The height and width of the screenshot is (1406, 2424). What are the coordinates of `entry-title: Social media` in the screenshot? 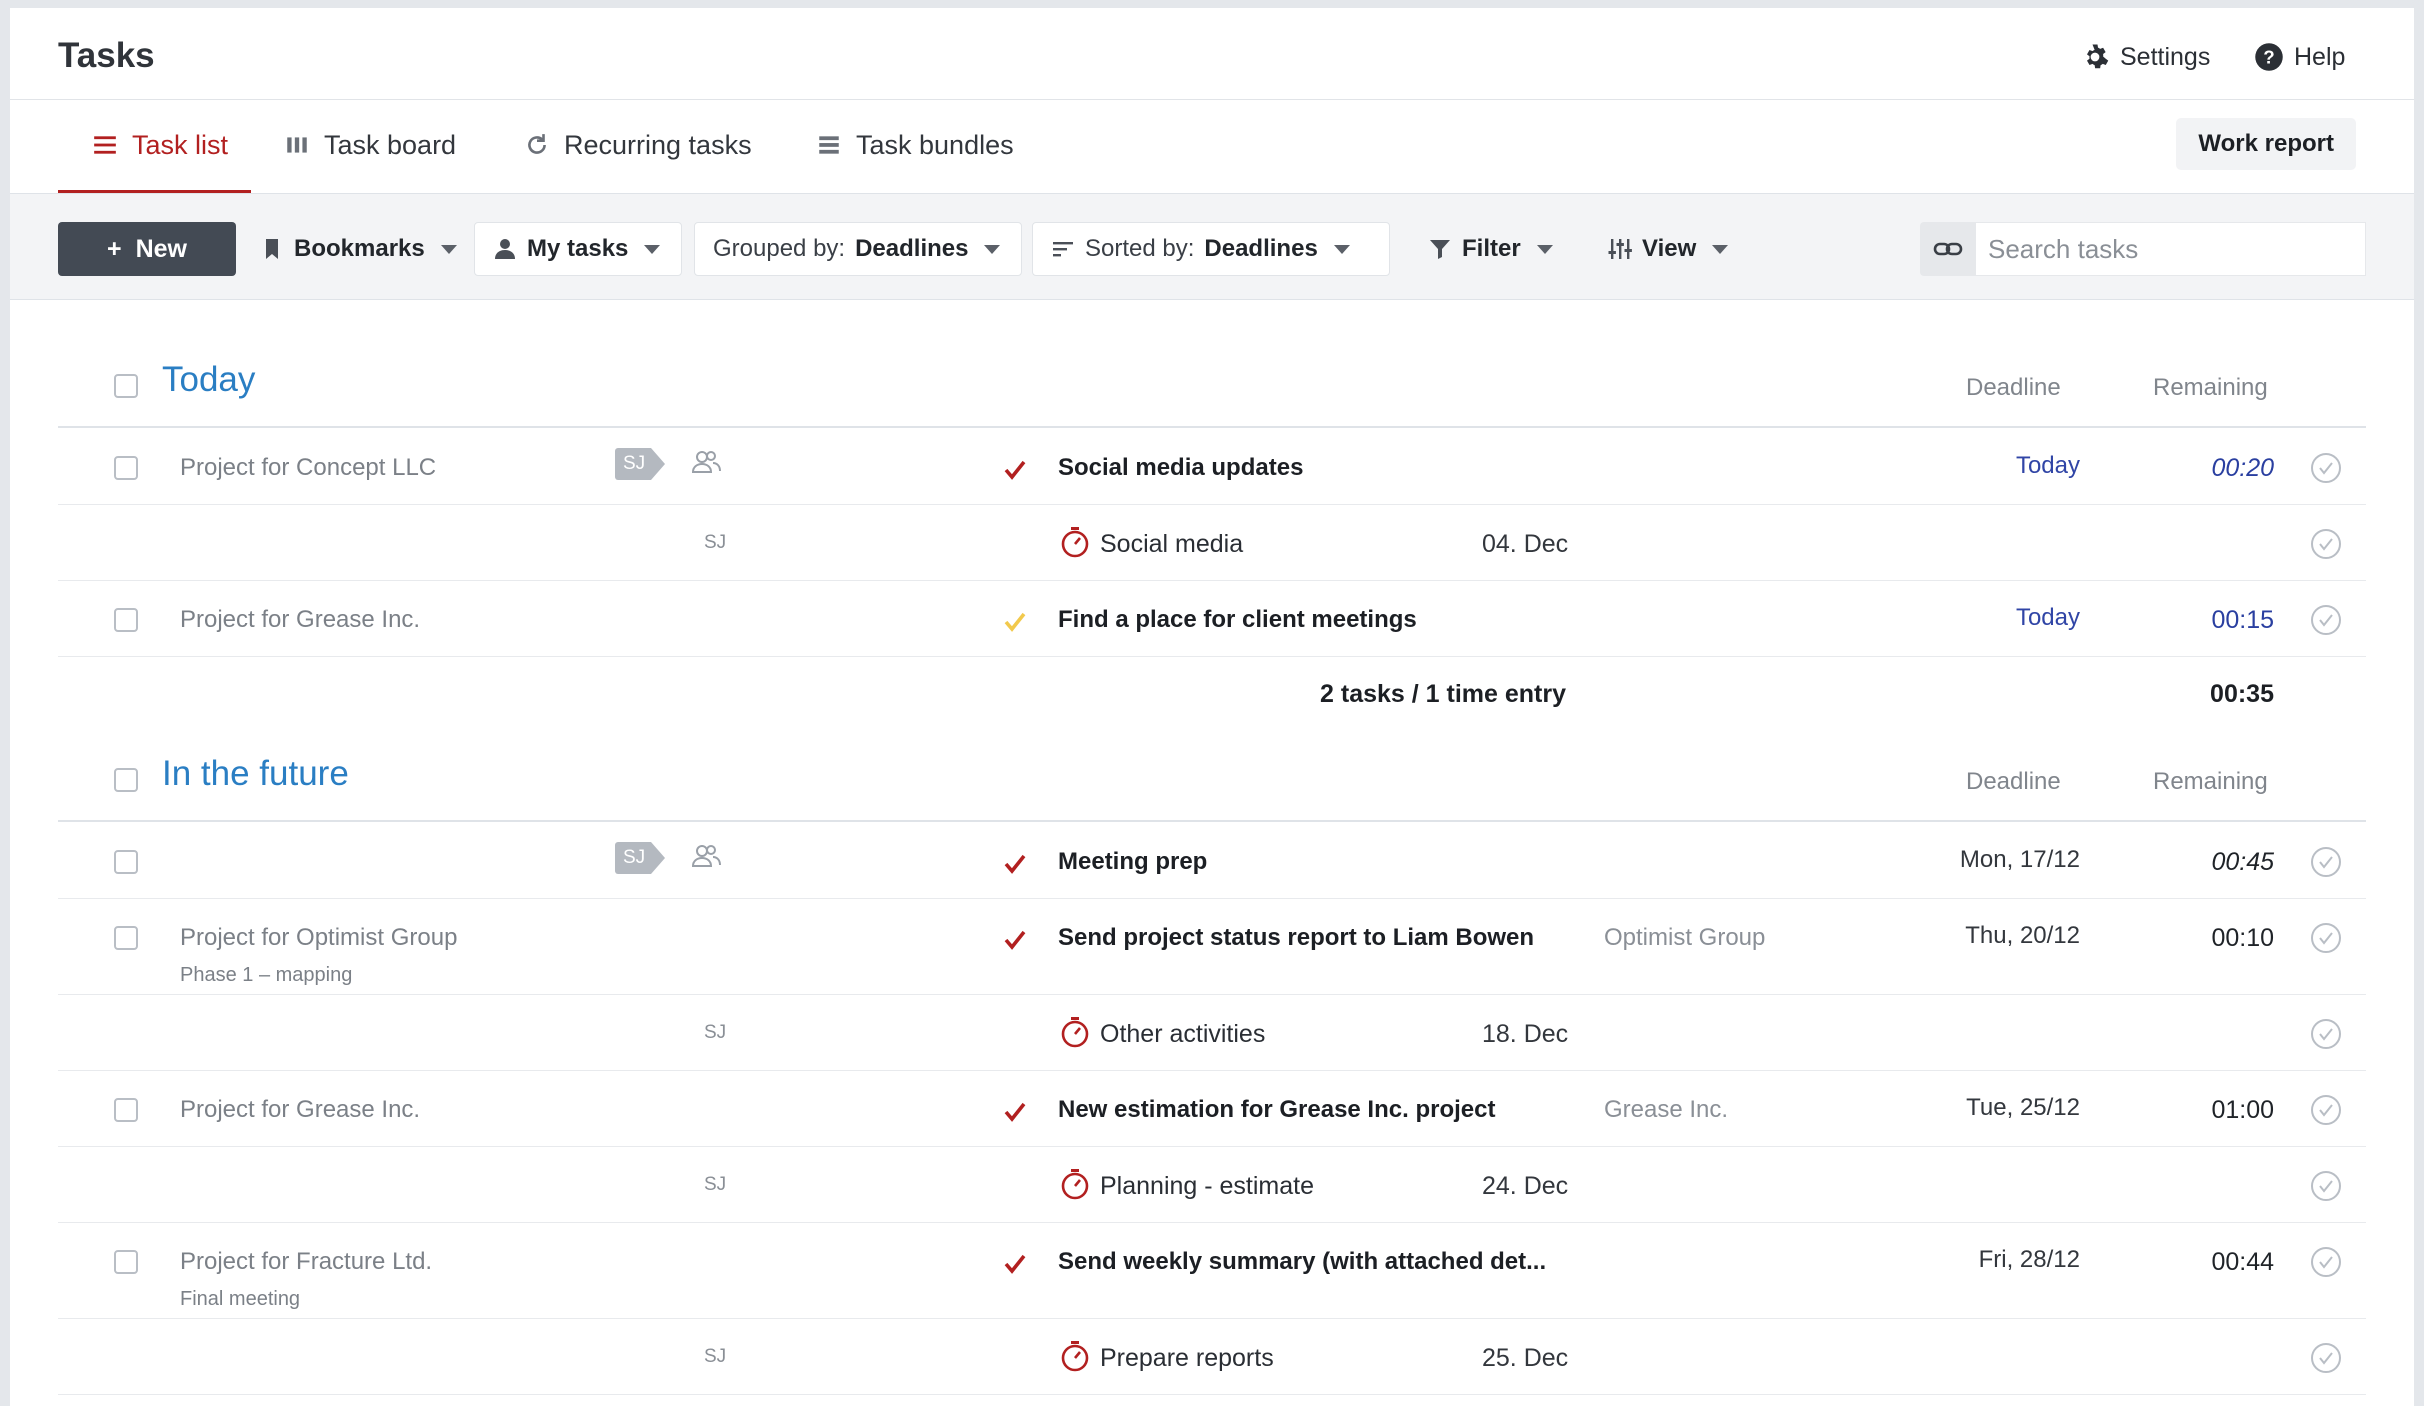 It's located at (1171, 544).